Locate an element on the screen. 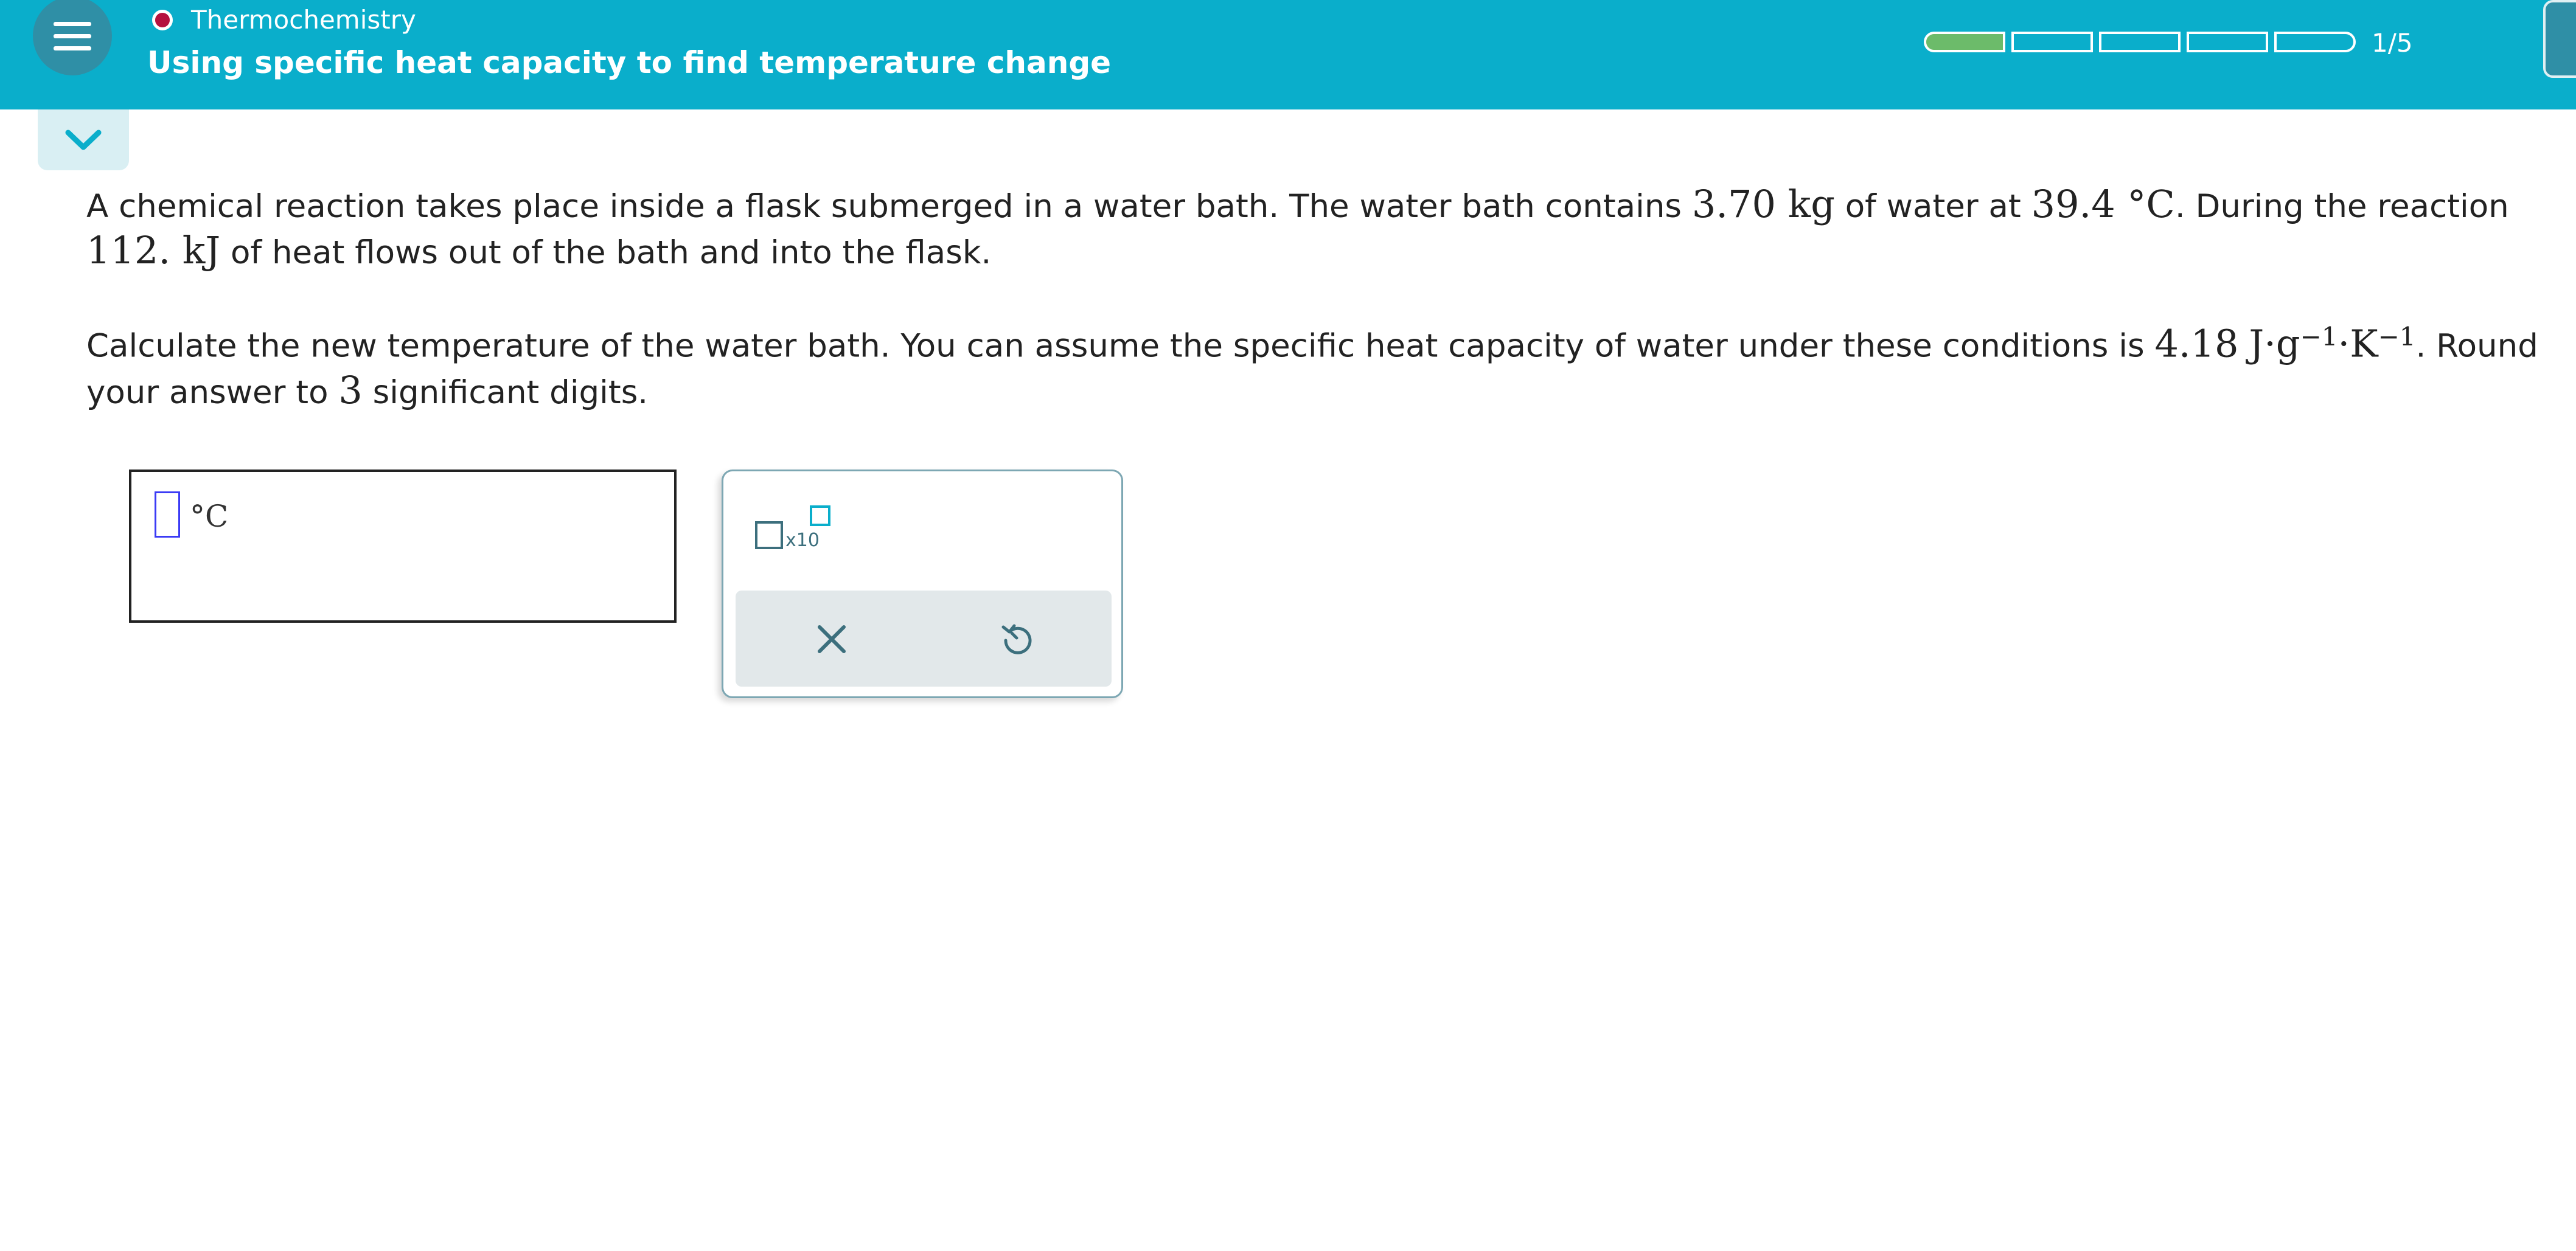 This screenshot has width=2576, height=1251. progress-segment-complete is located at coordinates (1964, 42).